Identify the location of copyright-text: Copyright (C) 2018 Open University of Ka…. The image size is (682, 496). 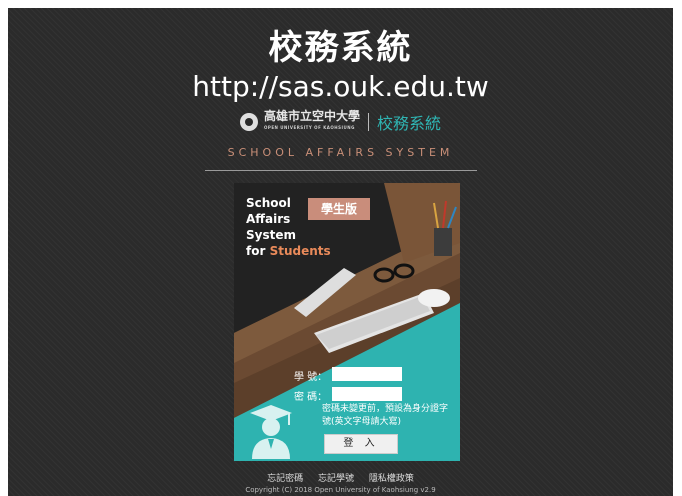
(340, 490).